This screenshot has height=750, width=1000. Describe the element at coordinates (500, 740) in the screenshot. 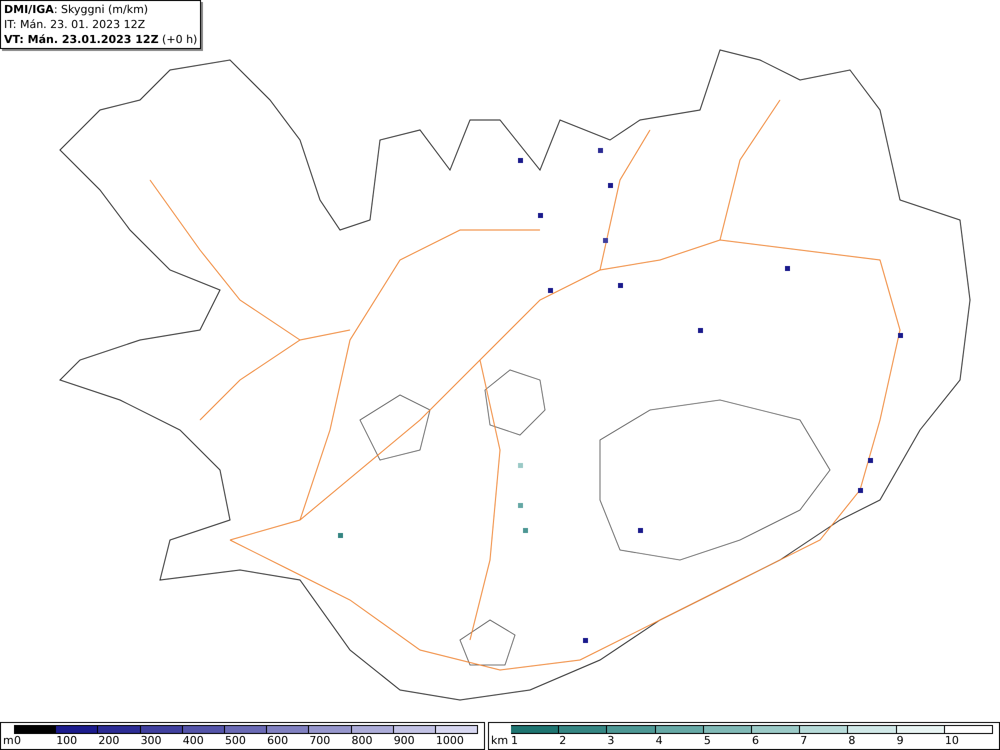

I see `unit-label: km` at that location.